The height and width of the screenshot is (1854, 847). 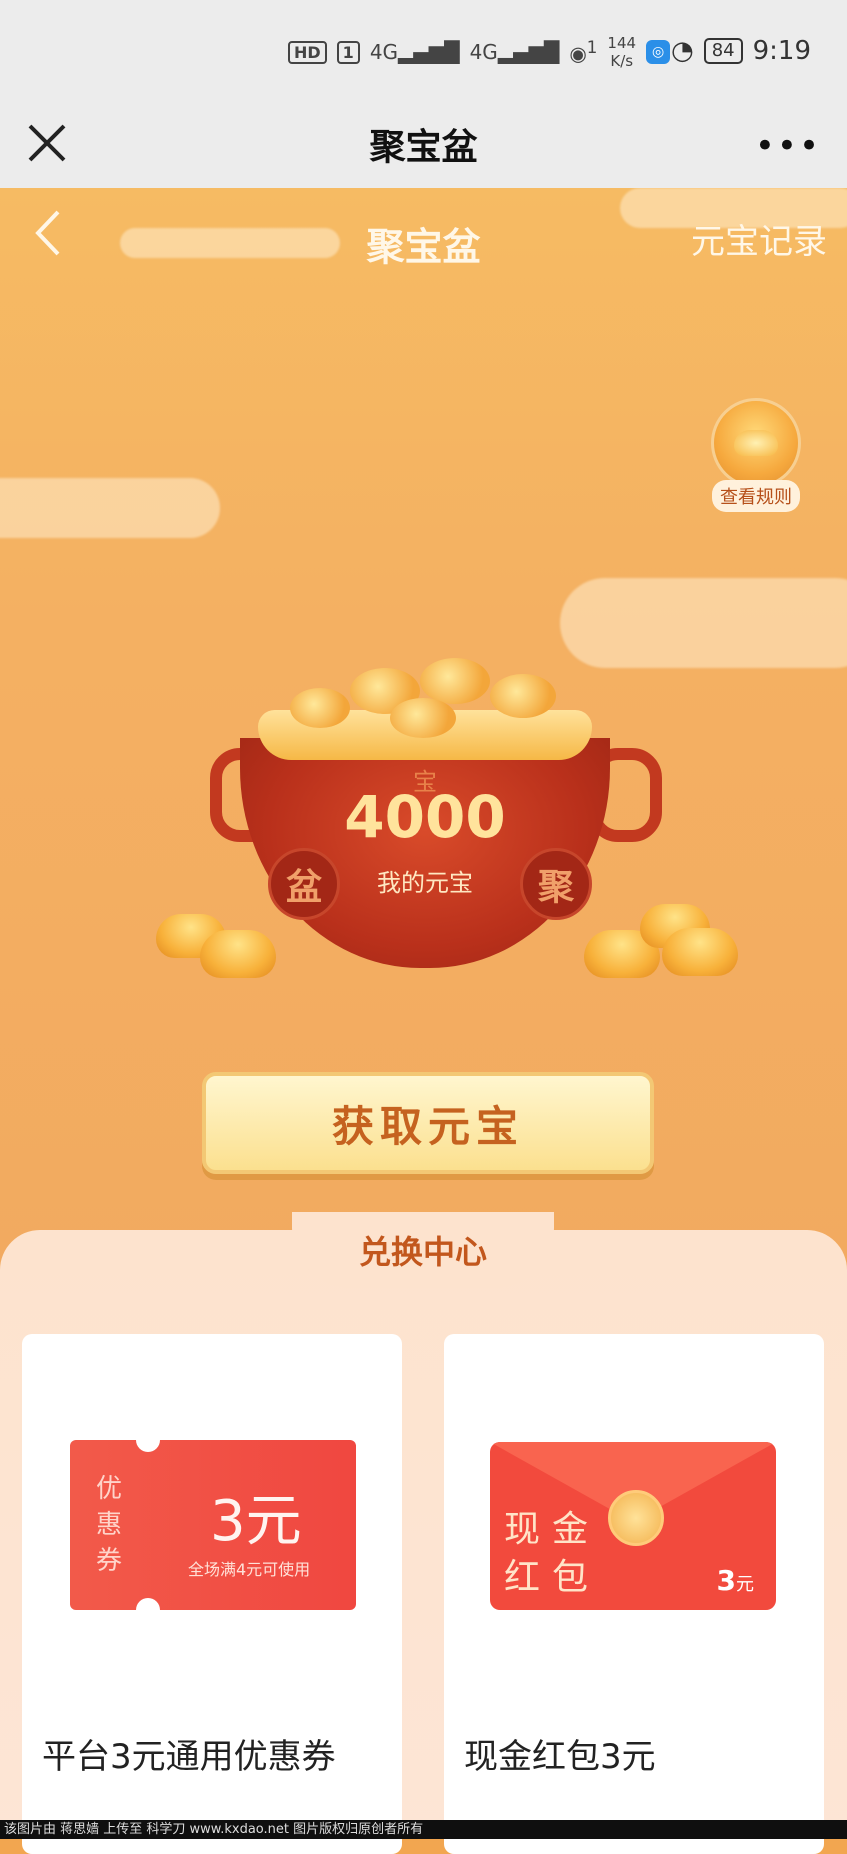 I want to click on status-right: ◔ 84 9:19, so click(x=741, y=51).